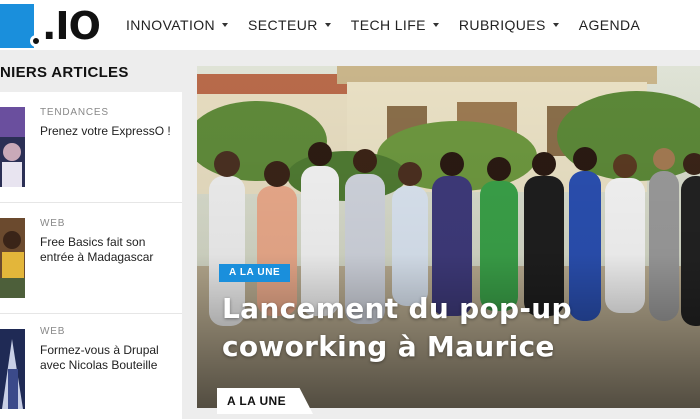 Image resolution: width=700 pixels, height=419 pixels. What do you see at coordinates (17, 26) in the screenshot?
I see `logo-mark-icon` at bounding box center [17, 26].